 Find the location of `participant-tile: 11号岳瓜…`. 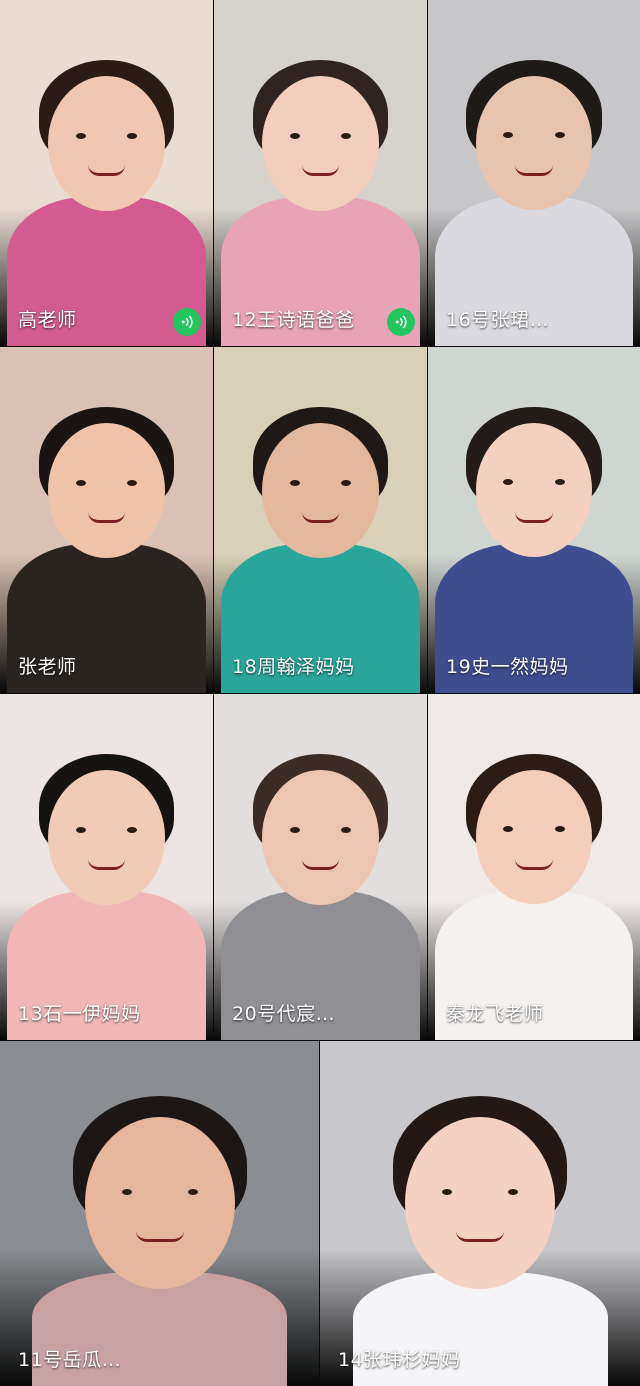

participant-tile: 11号岳瓜… is located at coordinates (159, 1213).